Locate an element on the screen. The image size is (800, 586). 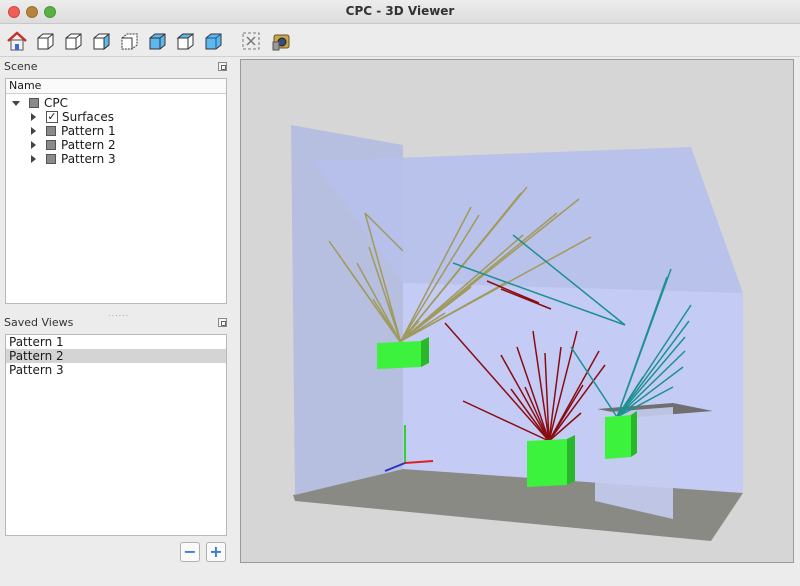
view-back-button is located at coordinates (185, 41).